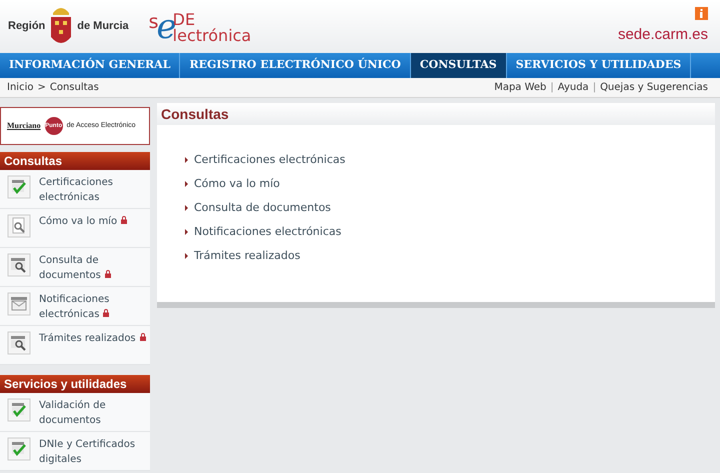  I want to click on section-header: Servicios y utilidades, so click(75, 384).